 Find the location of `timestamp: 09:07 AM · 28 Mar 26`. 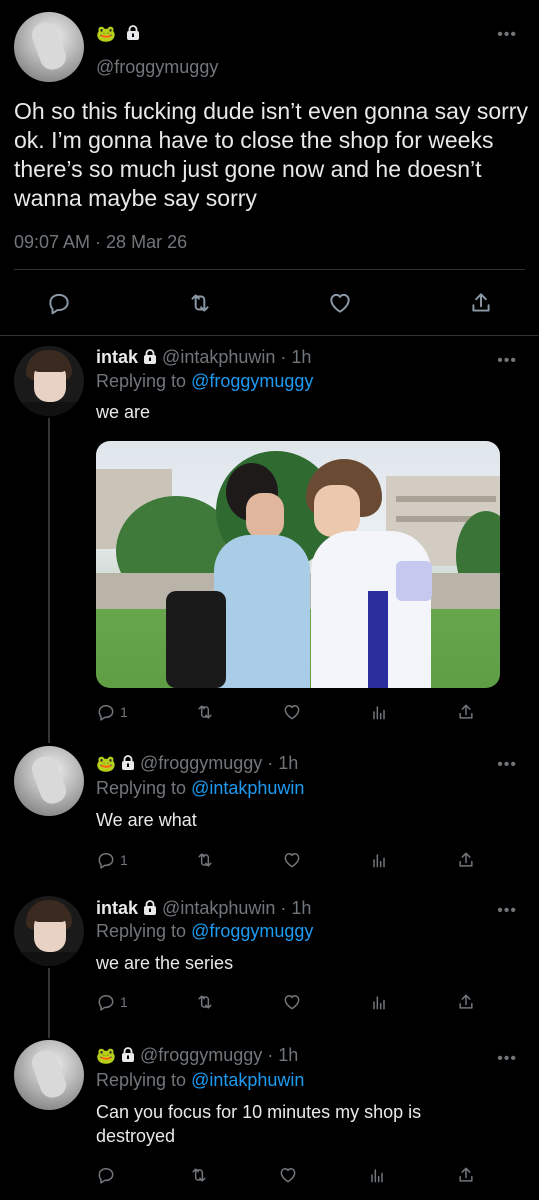

timestamp: 09:07 AM · 28 Mar 26 is located at coordinates (100, 242).